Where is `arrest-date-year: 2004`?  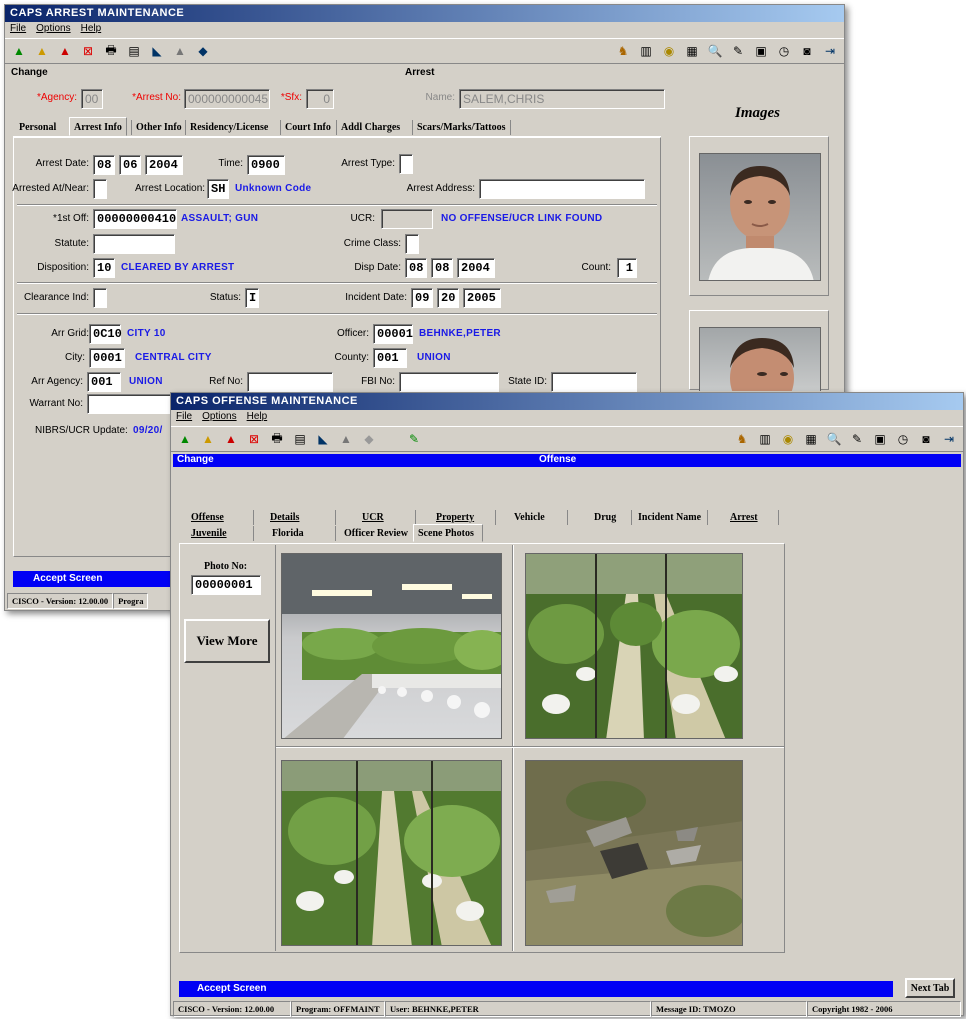
arrest-date-year: 2004 is located at coordinates (164, 165).